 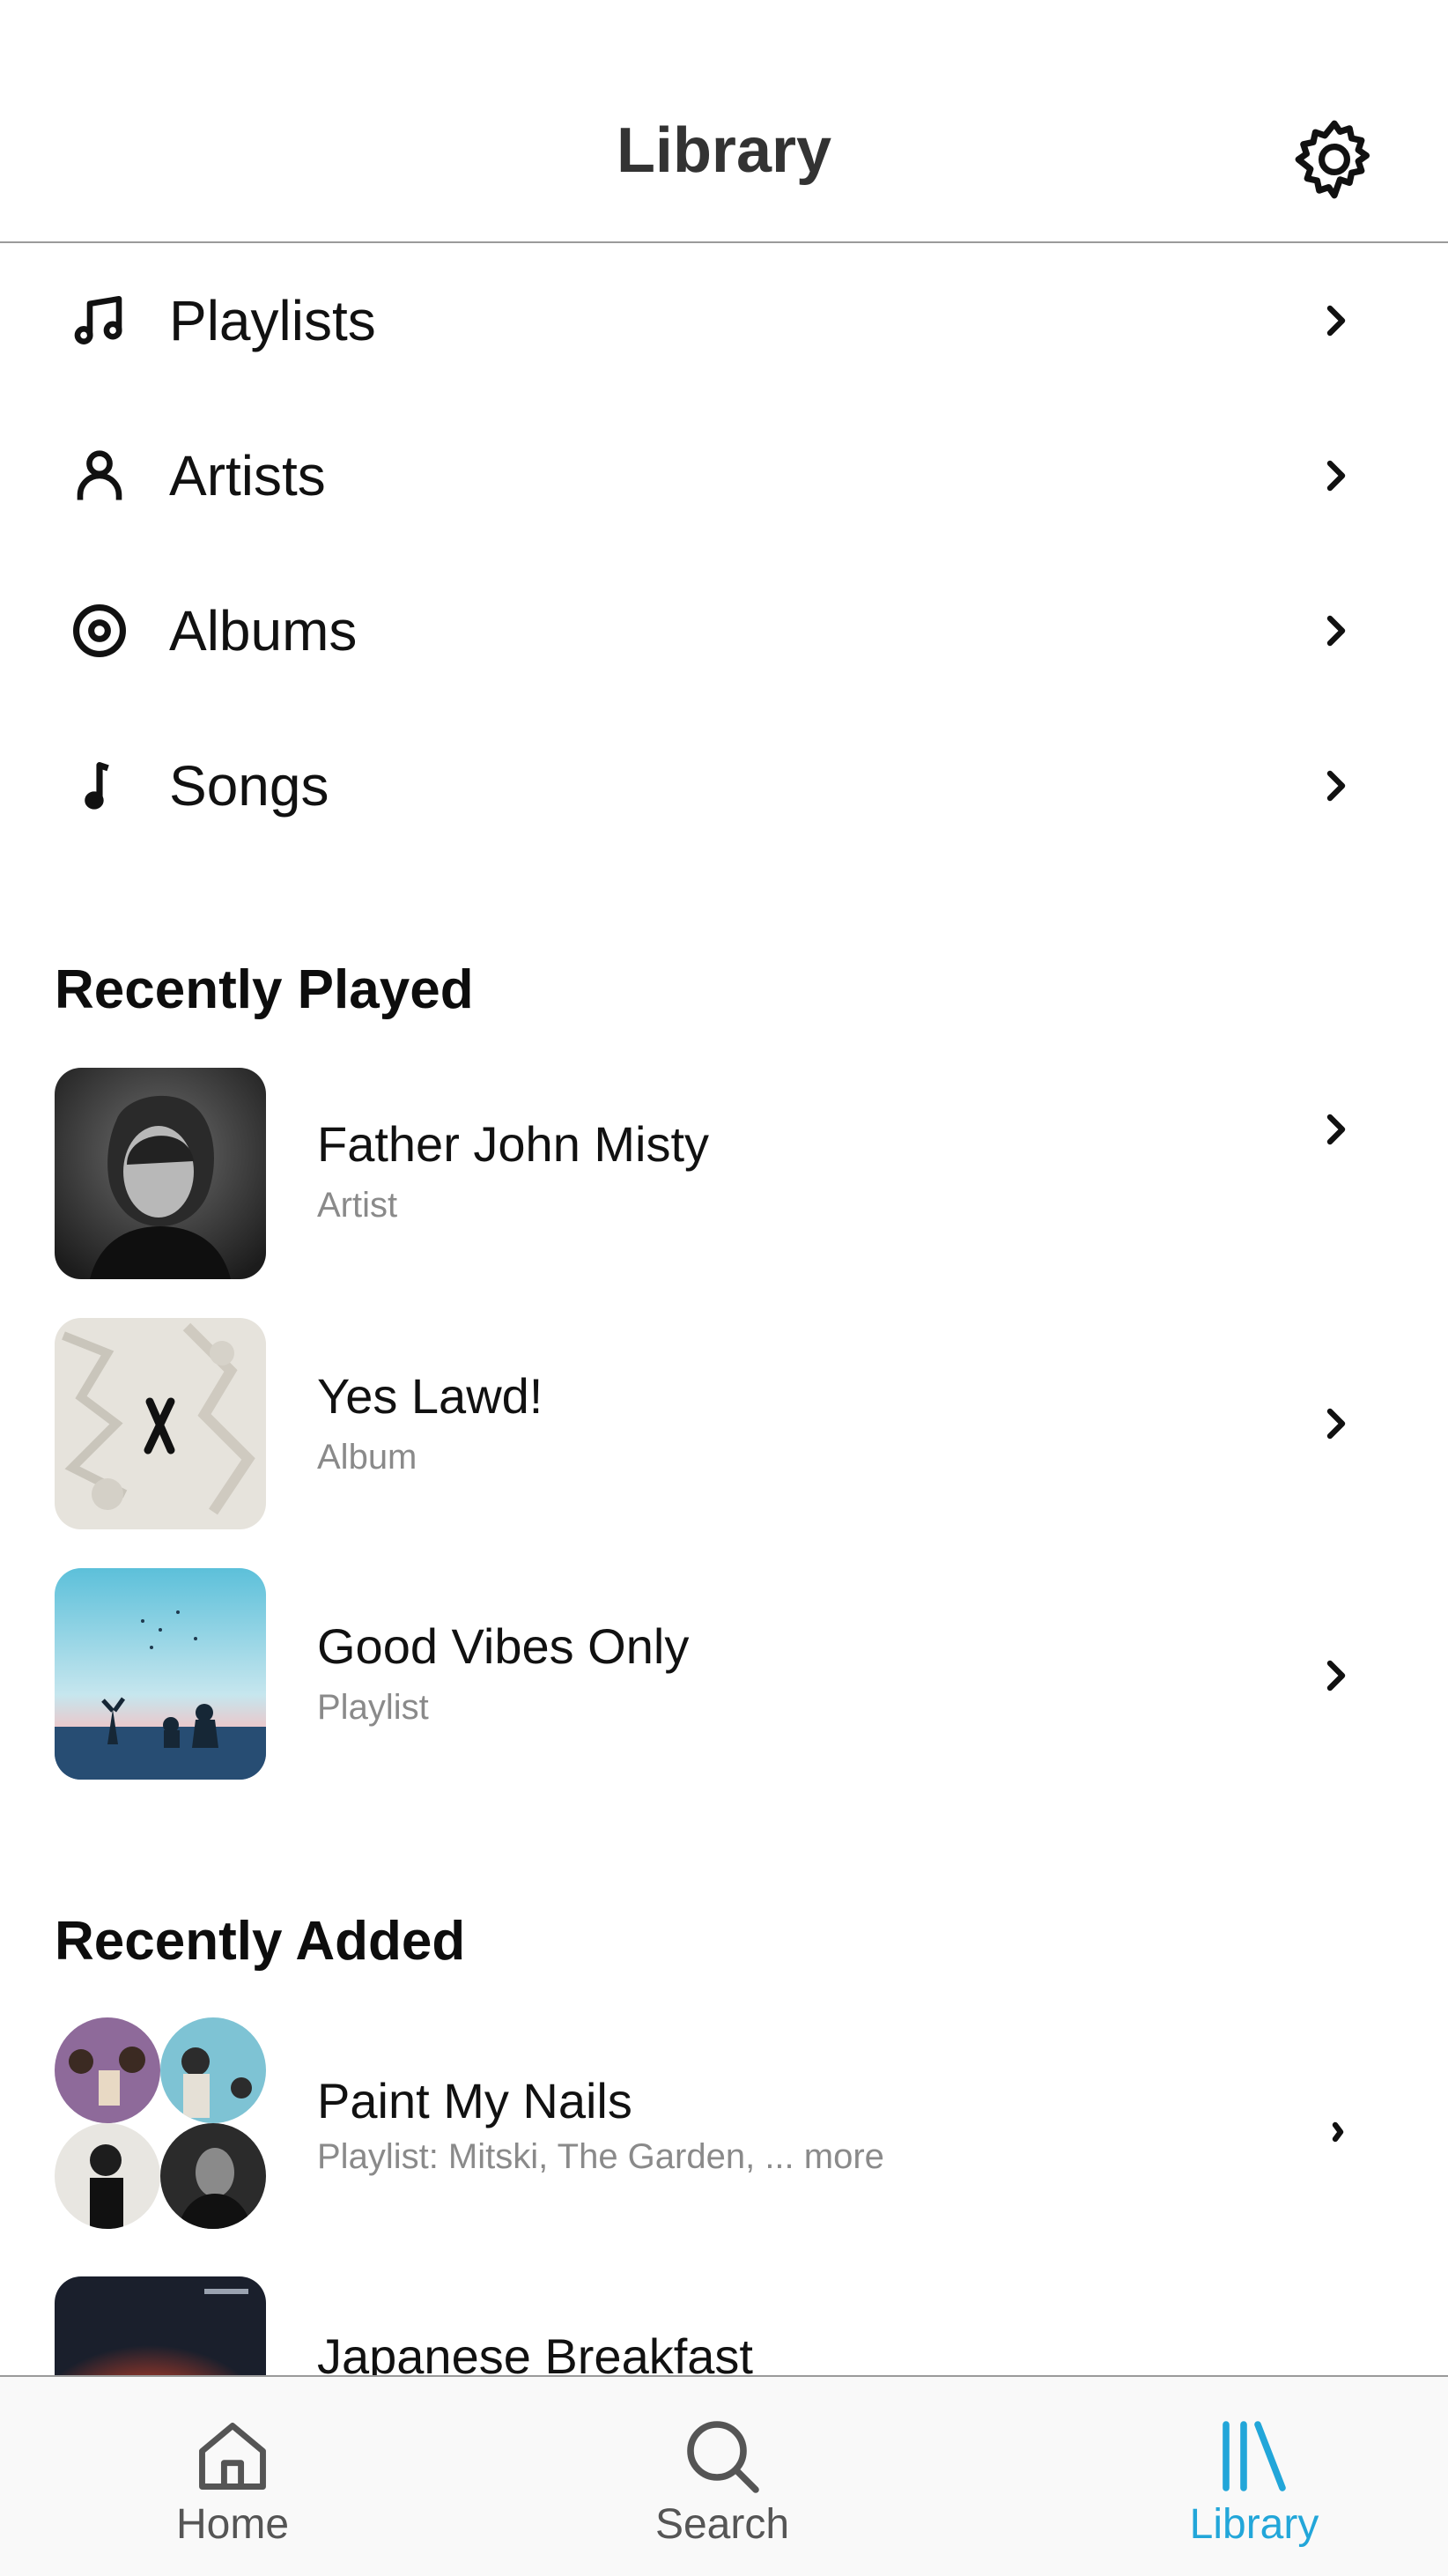 I want to click on playlist-artwork, so click(x=160, y=1674).